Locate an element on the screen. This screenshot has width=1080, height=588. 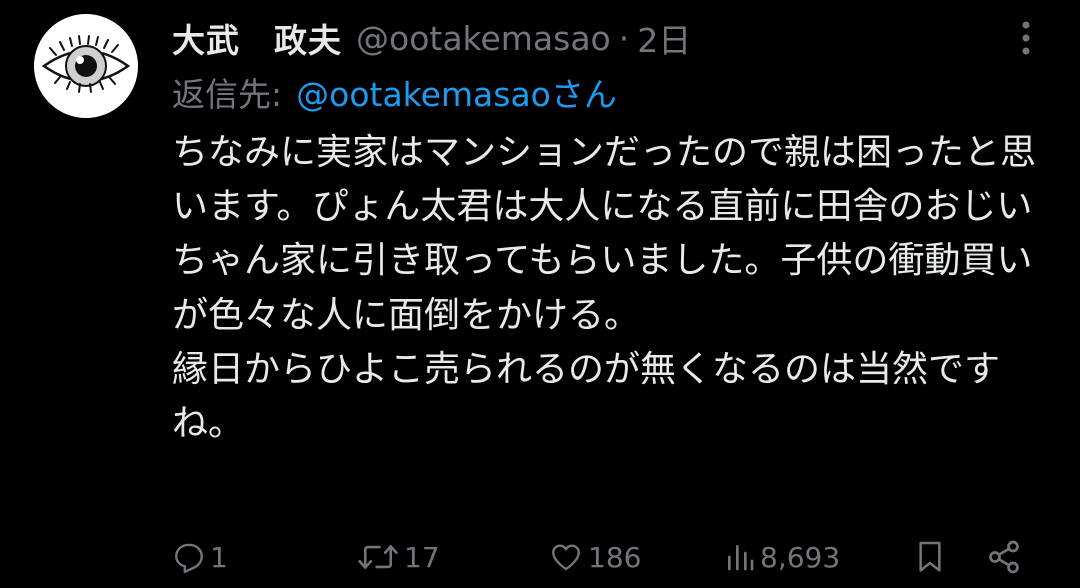
views-button: 8,693 is located at coordinates (782, 557).